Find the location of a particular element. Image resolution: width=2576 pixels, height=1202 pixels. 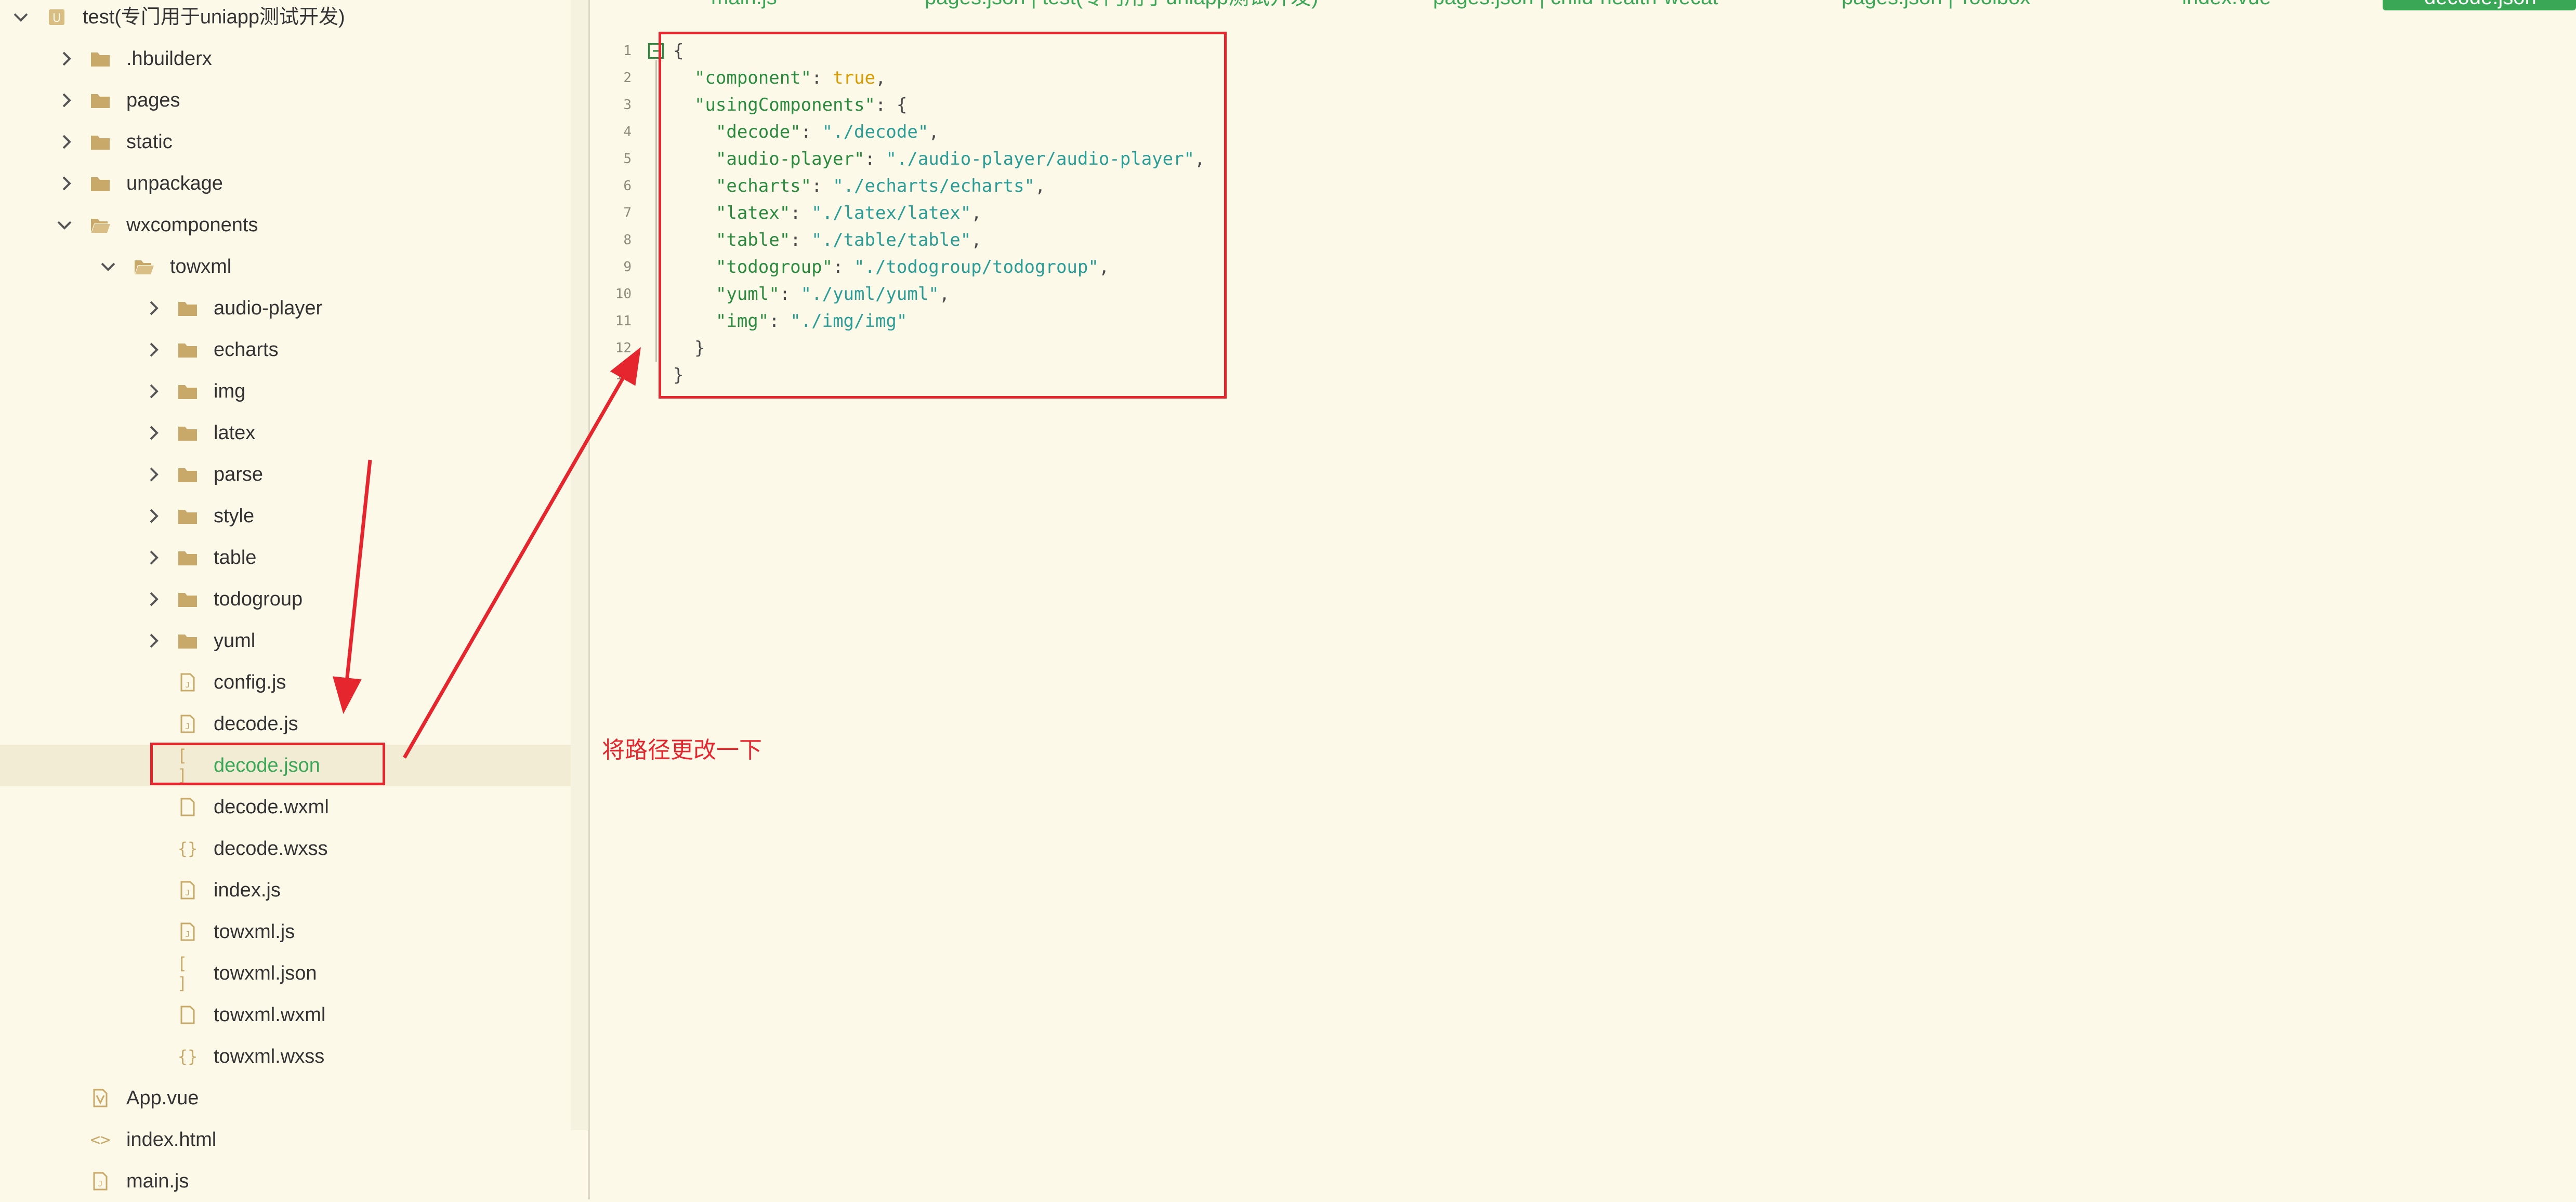

file-item: {} towxml.wxss is located at coordinates (285, 1057).